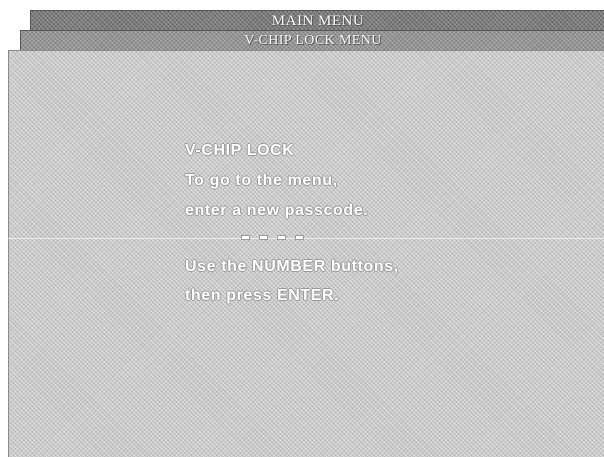 The image size is (604, 457). Describe the element at coordinates (277, 210) in the screenshot. I see `instruction-line-2: enter a new passcode.` at that location.